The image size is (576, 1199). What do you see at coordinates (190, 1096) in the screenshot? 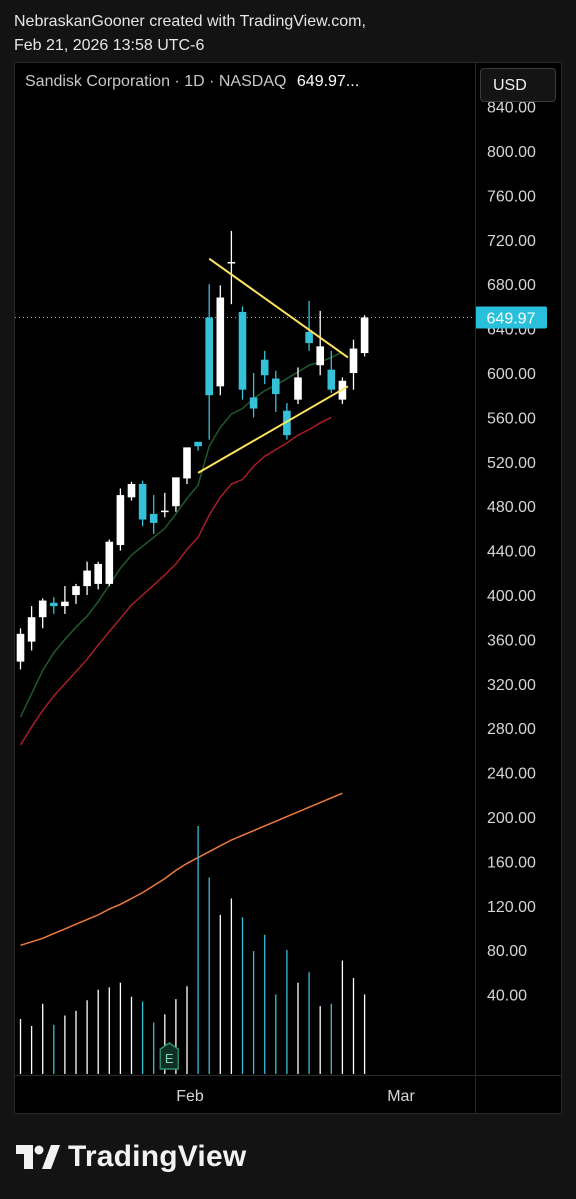
I see `time-tick-label: Feb` at bounding box center [190, 1096].